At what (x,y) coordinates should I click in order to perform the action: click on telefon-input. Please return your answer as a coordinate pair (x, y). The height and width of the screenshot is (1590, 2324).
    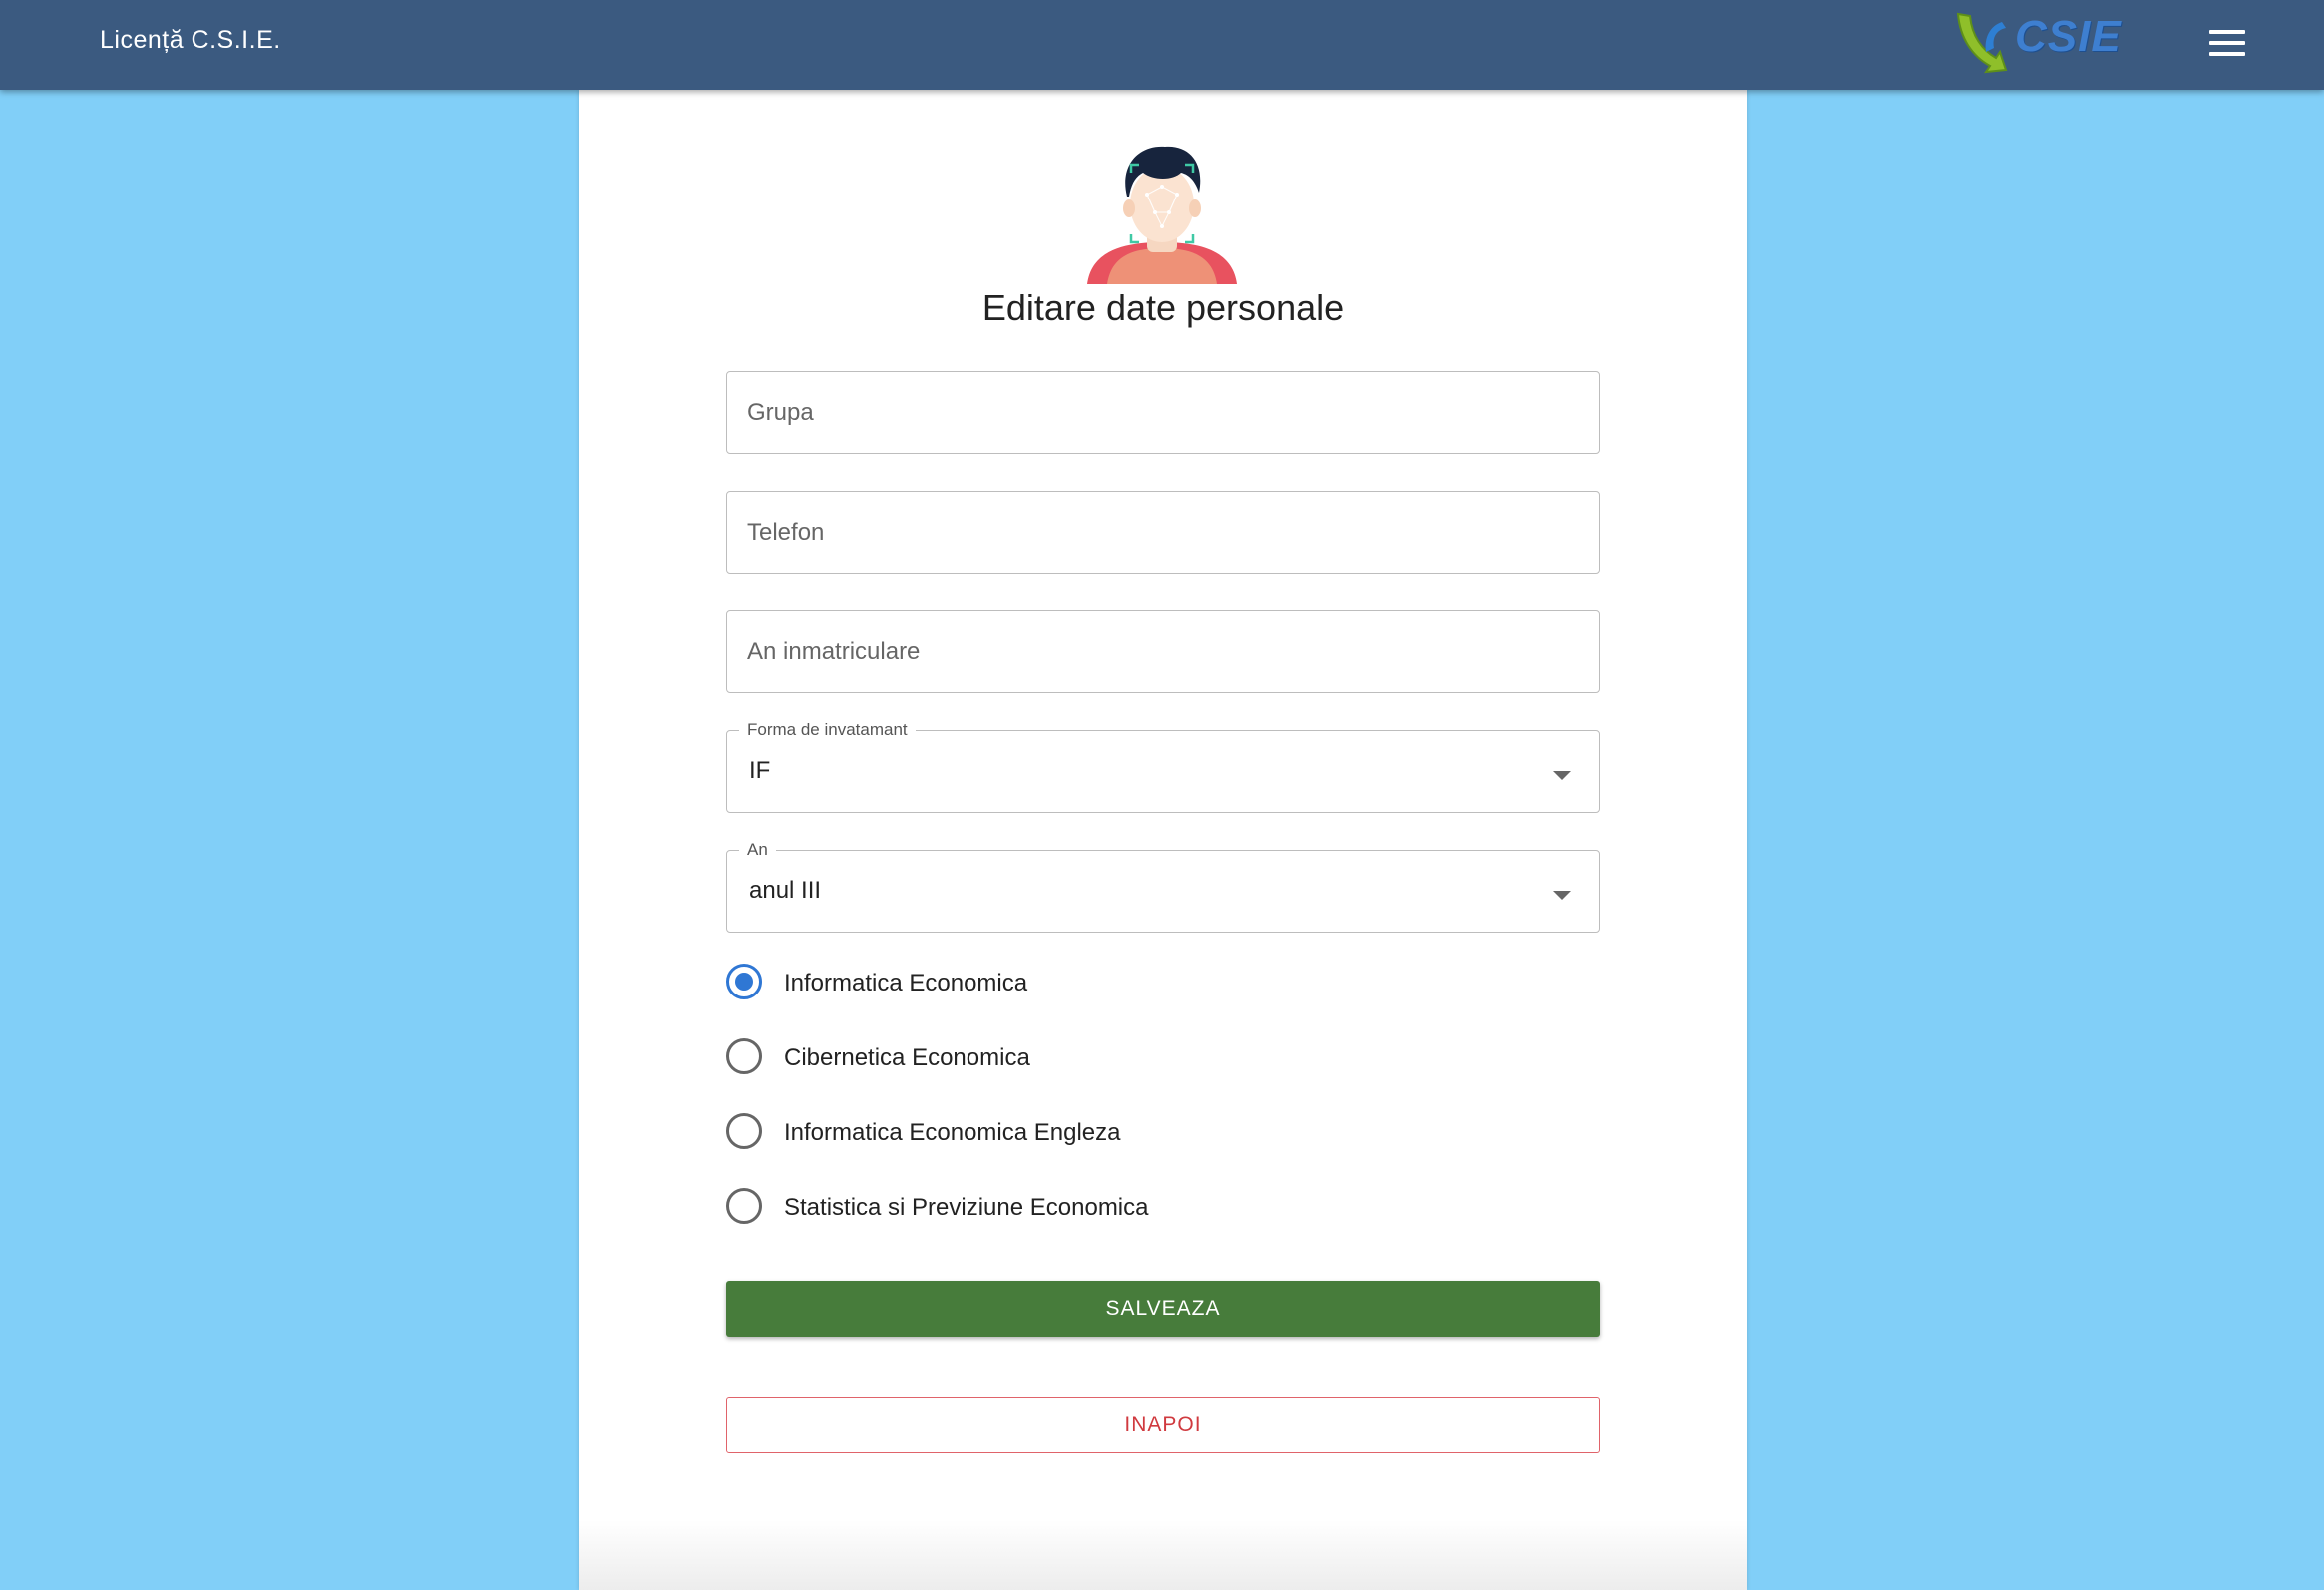
    Looking at the image, I should click on (1163, 532).